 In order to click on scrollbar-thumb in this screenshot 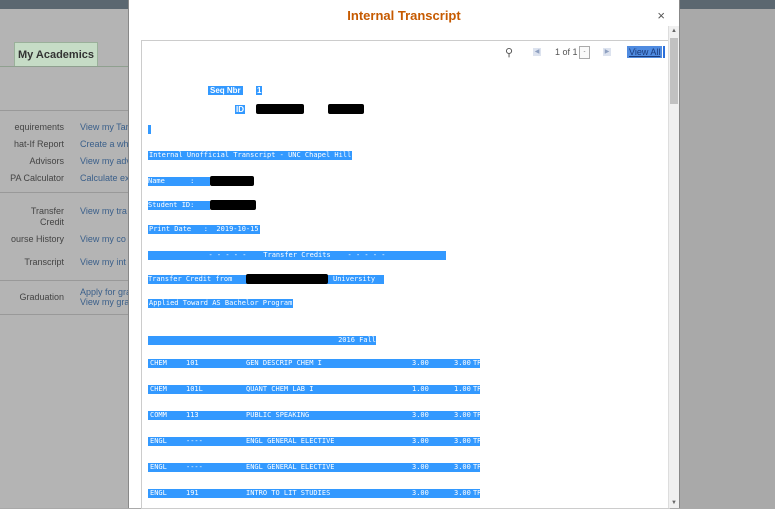, I will do `click(674, 71)`.